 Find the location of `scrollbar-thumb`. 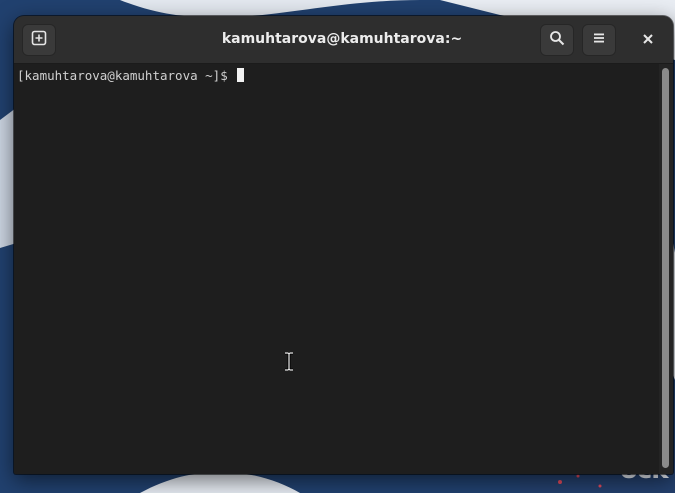

scrollbar-thumb is located at coordinates (665, 268).